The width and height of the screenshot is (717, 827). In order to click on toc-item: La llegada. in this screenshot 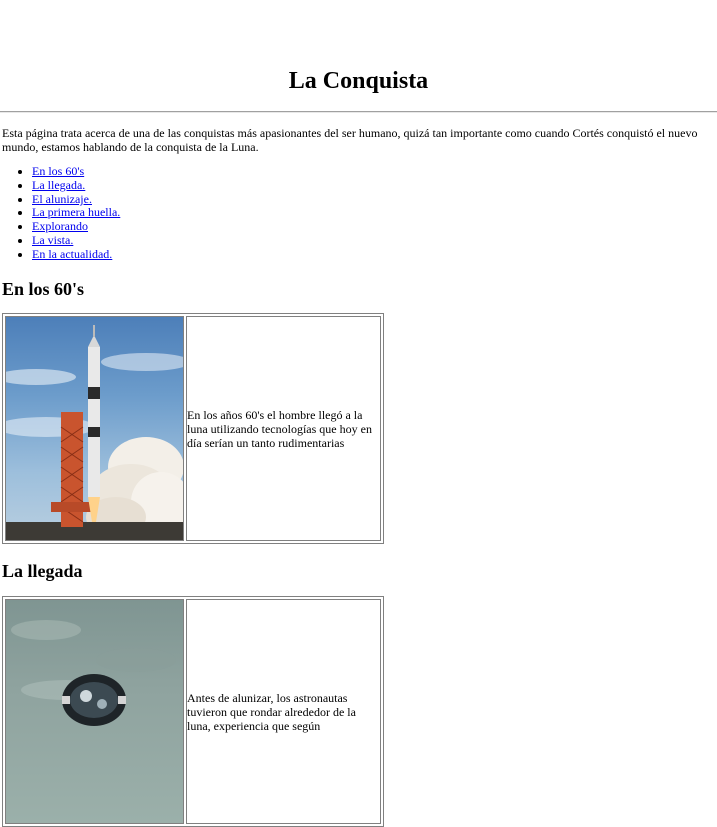, I will do `click(76, 185)`.